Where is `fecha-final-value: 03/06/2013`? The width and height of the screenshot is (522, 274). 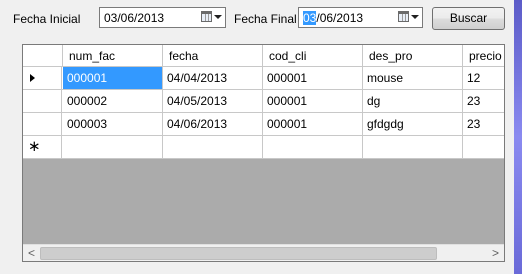
fecha-final-value: 03/06/2013 is located at coordinates (333, 18).